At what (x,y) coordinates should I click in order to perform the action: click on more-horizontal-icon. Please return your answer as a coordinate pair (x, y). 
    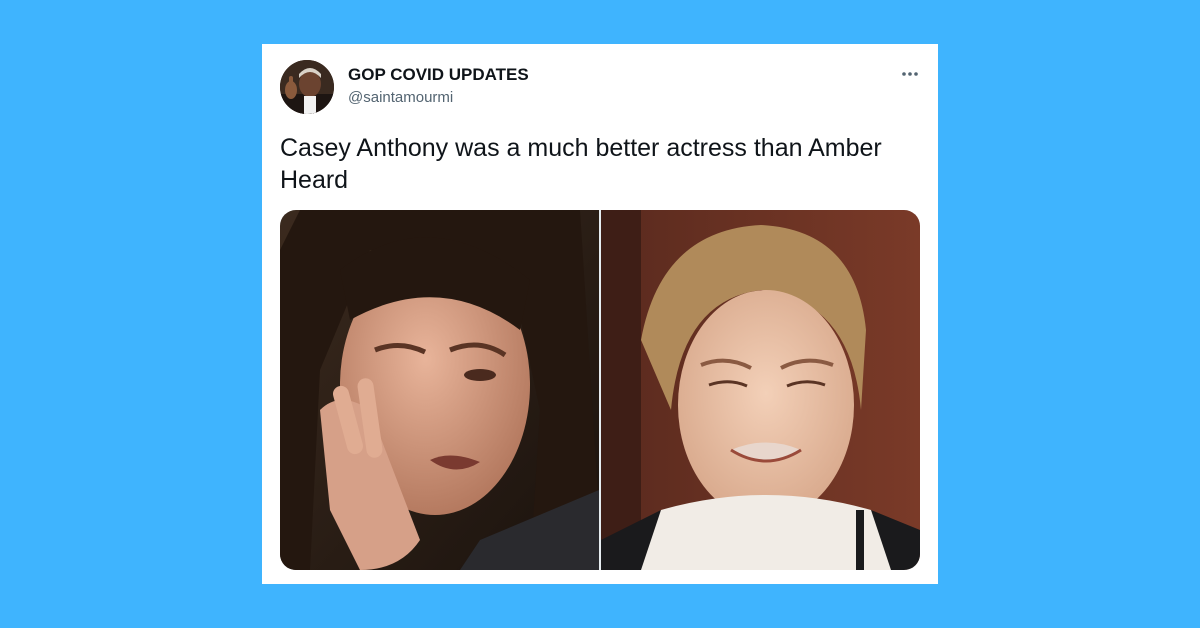
    Looking at the image, I should click on (910, 74).